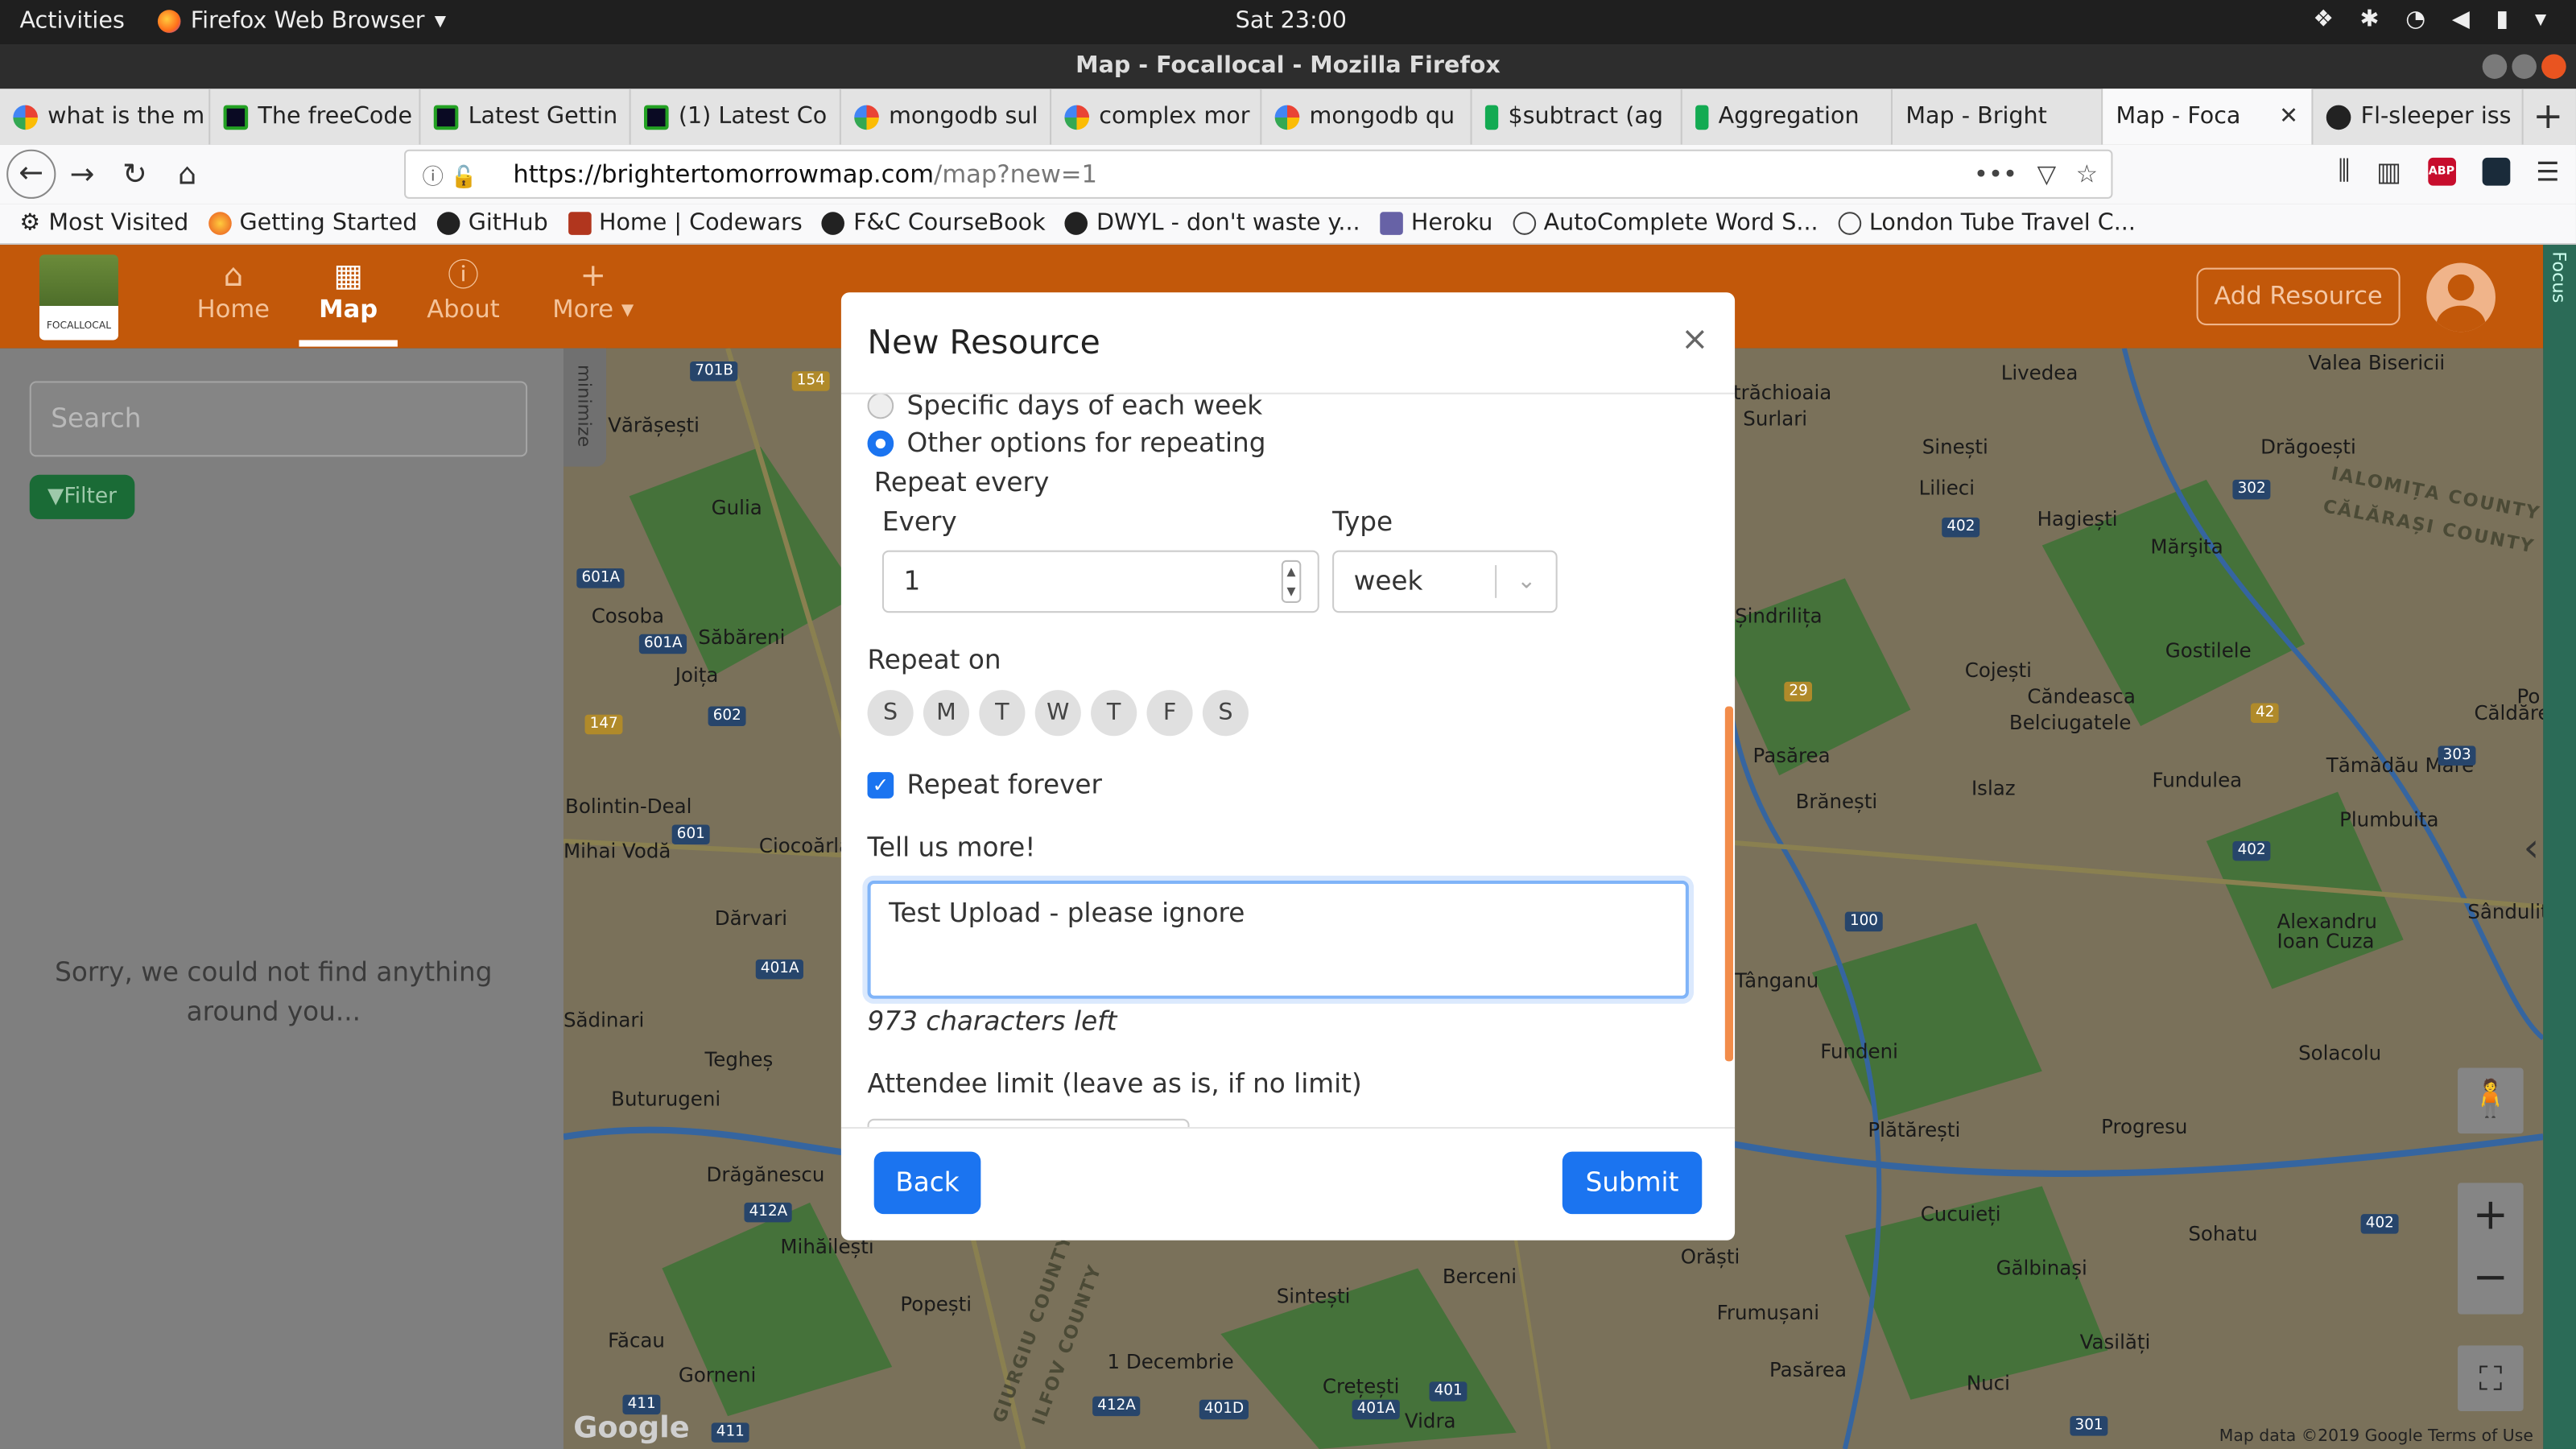 This screenshot has height=1449, width=2576. Describe the element at coordinates (2495, 170) in the screenshot. I see `react-devtools-icon` at that location.